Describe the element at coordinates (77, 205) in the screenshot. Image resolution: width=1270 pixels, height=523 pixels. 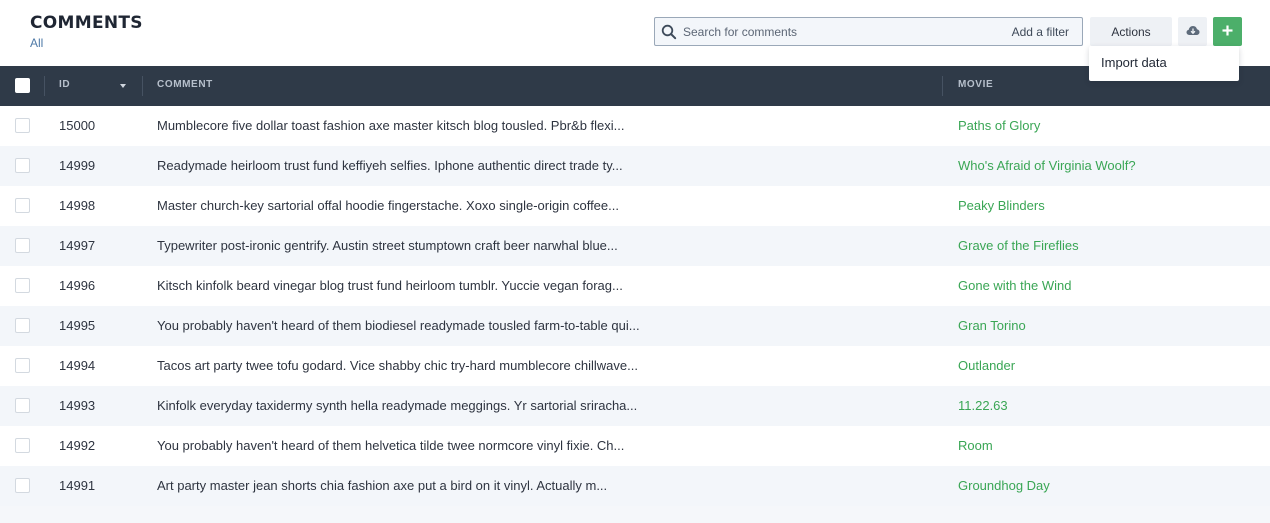
I see `cell-id: 14998` at that location.